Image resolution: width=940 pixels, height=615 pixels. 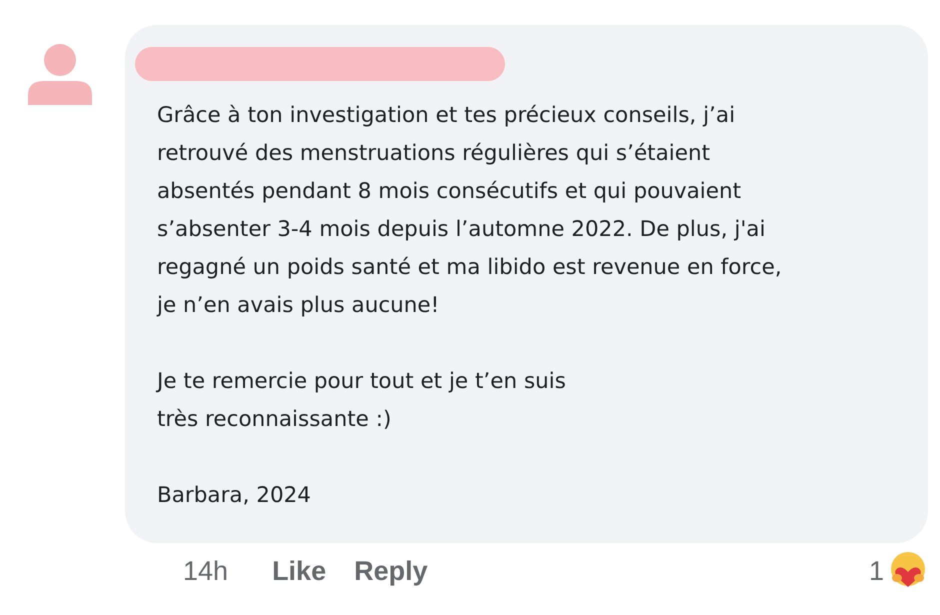 What do you see at coordinates (876, 571) in the screenshot?
I see `reaction-count: 1` at bounding box center [876, 571].